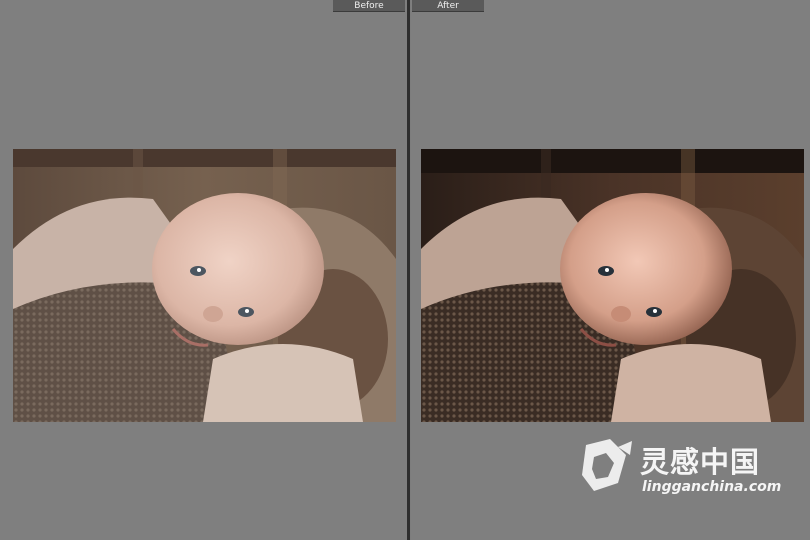  I want to click on before-label: Before, so click(369, 6).